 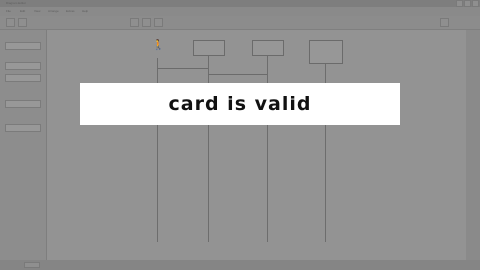 I want to click on menu-item-view: View, so click(x=37, y=11).